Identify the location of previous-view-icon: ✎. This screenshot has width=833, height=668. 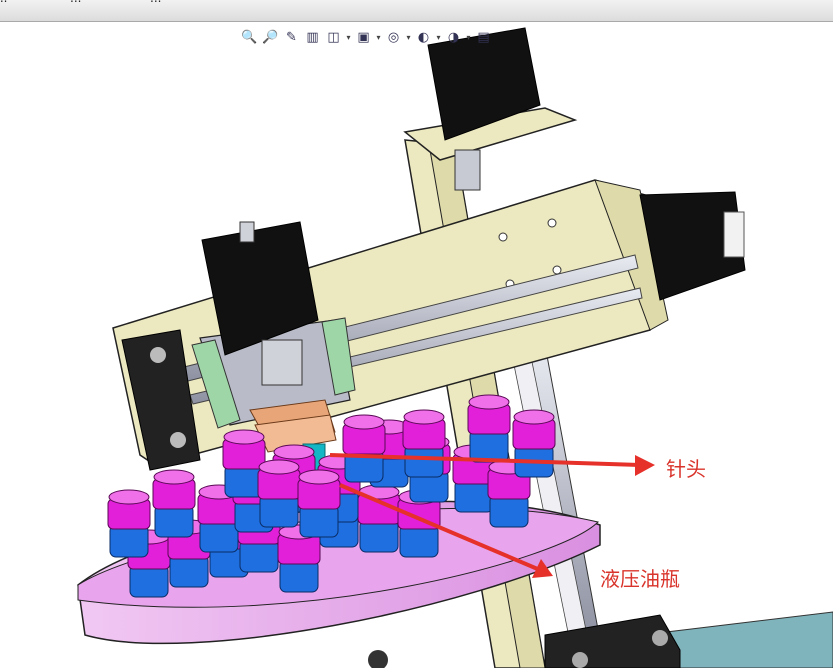
(291, 37).